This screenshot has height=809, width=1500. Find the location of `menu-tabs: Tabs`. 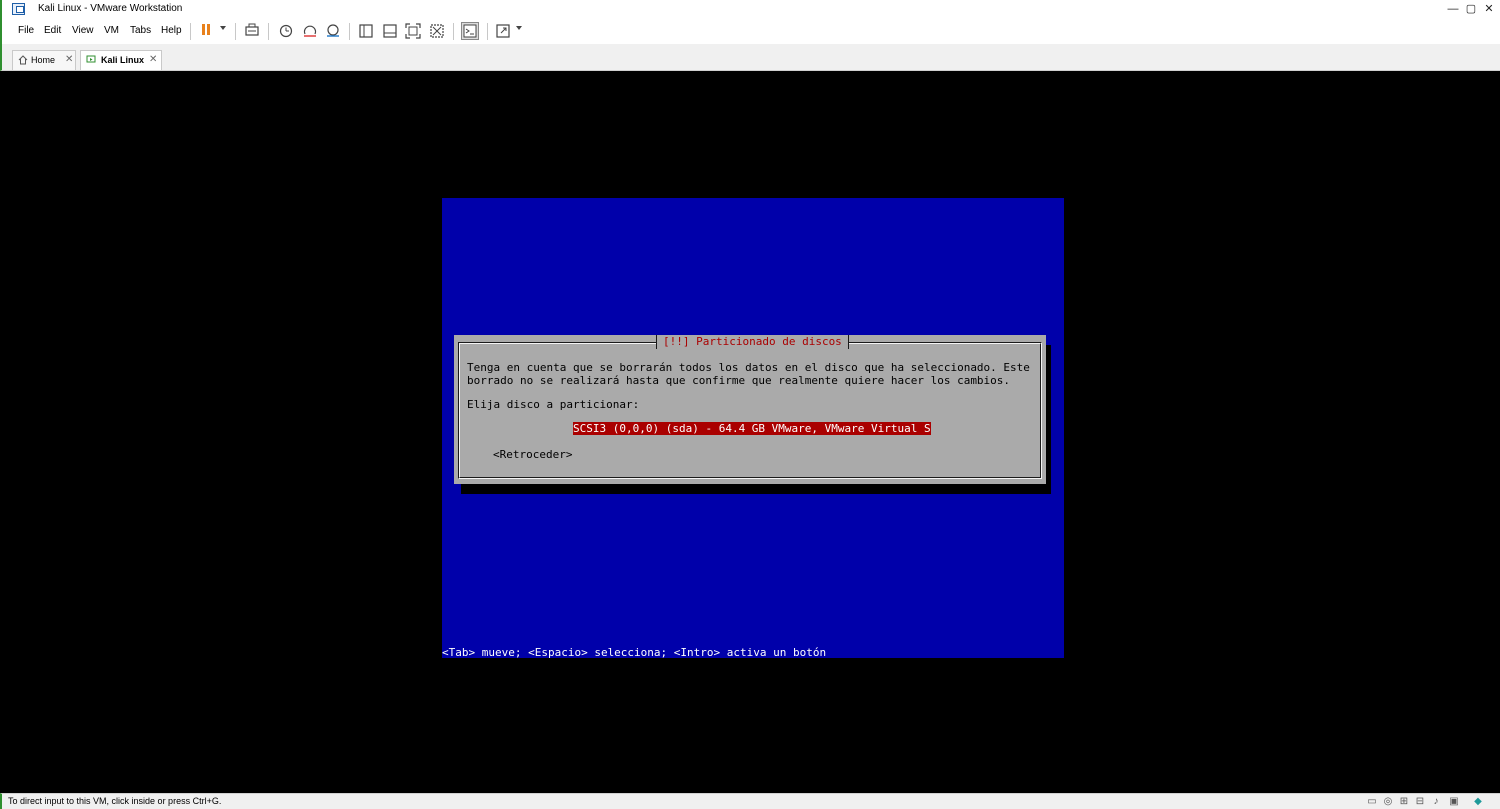

menu-tabs: Tabs is located at coordinates (140, 30).